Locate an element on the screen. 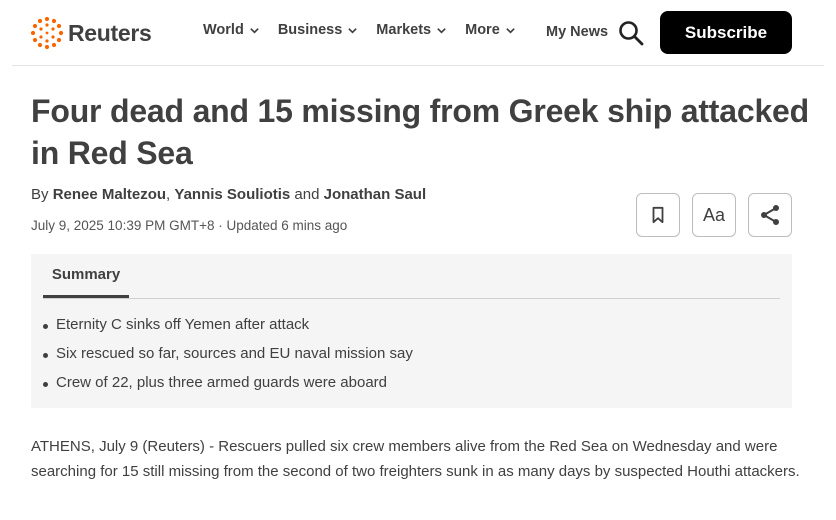  summary-item: Eternity C sinks off Yemen after attack is located at coordinates (228, 330).